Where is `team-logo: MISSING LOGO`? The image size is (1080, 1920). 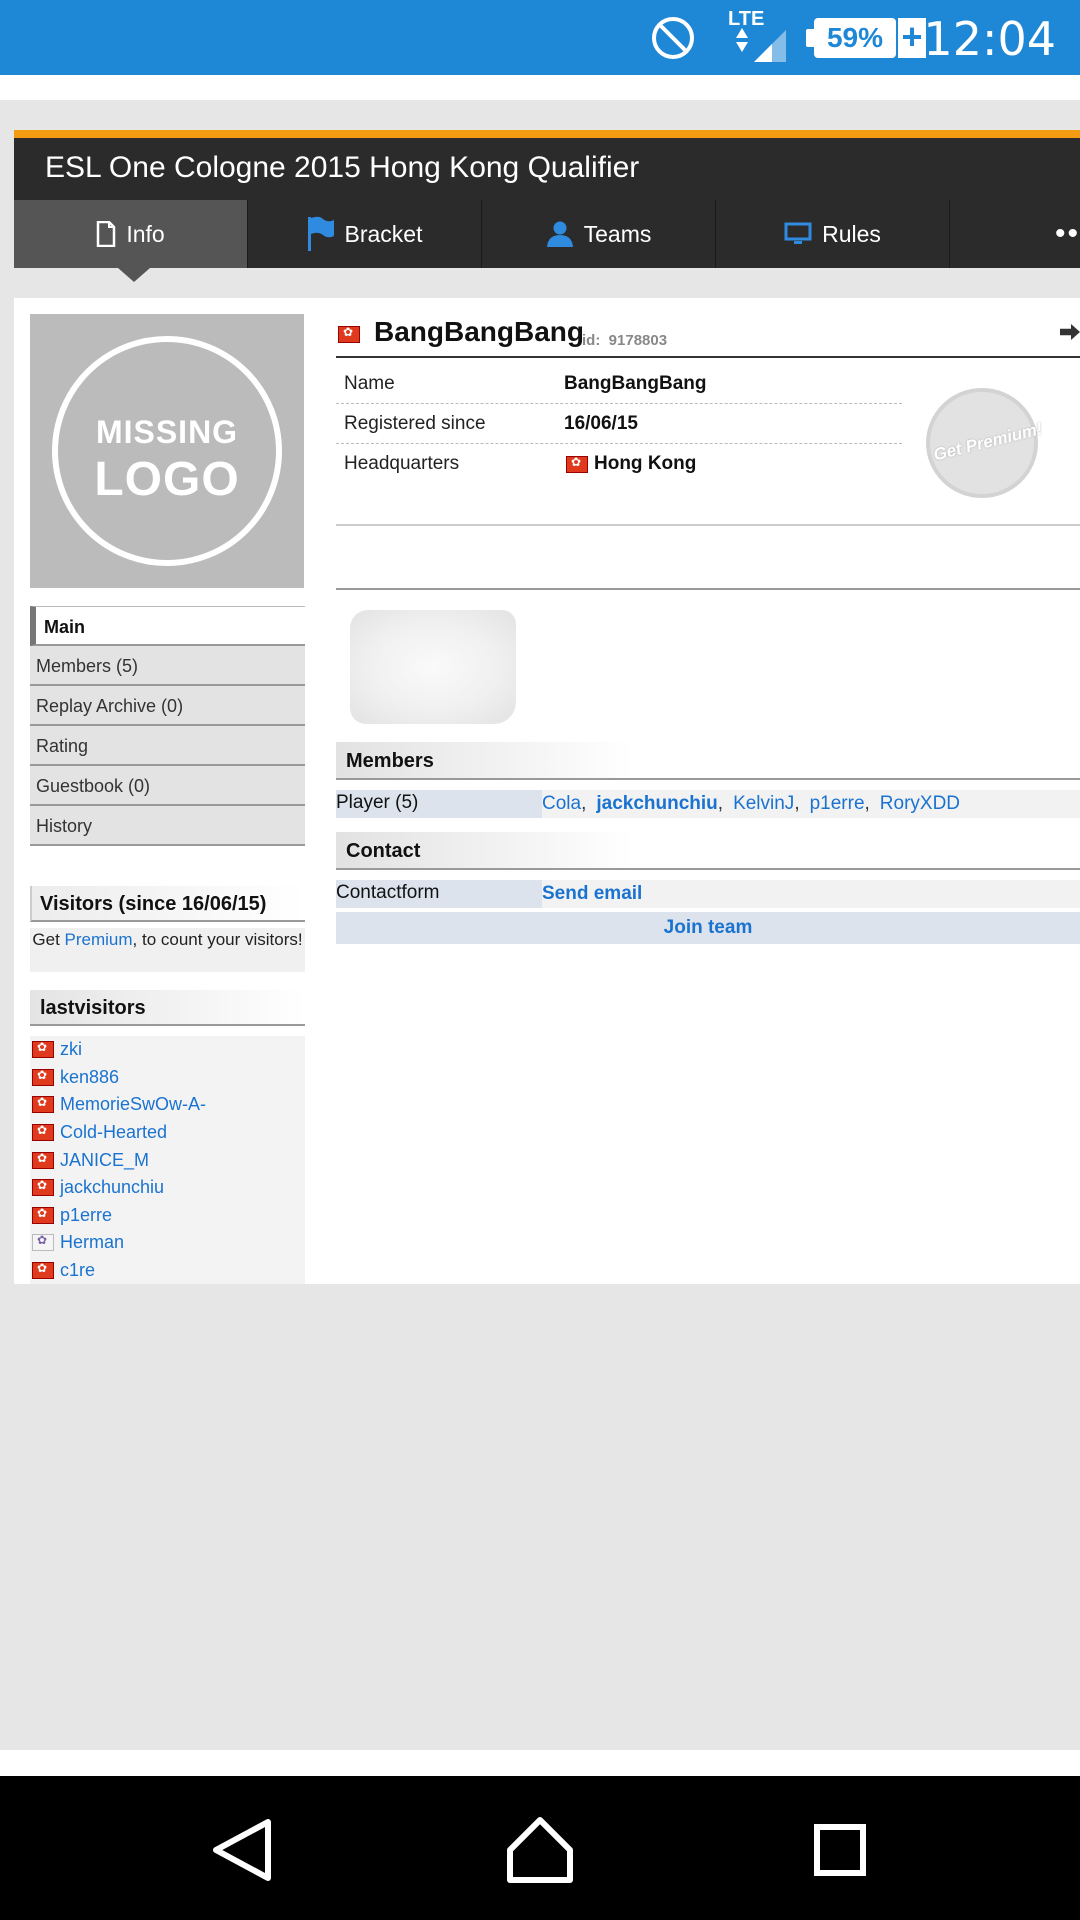 team-logo: MISSING LOGO is located at coordinates (167, 451).